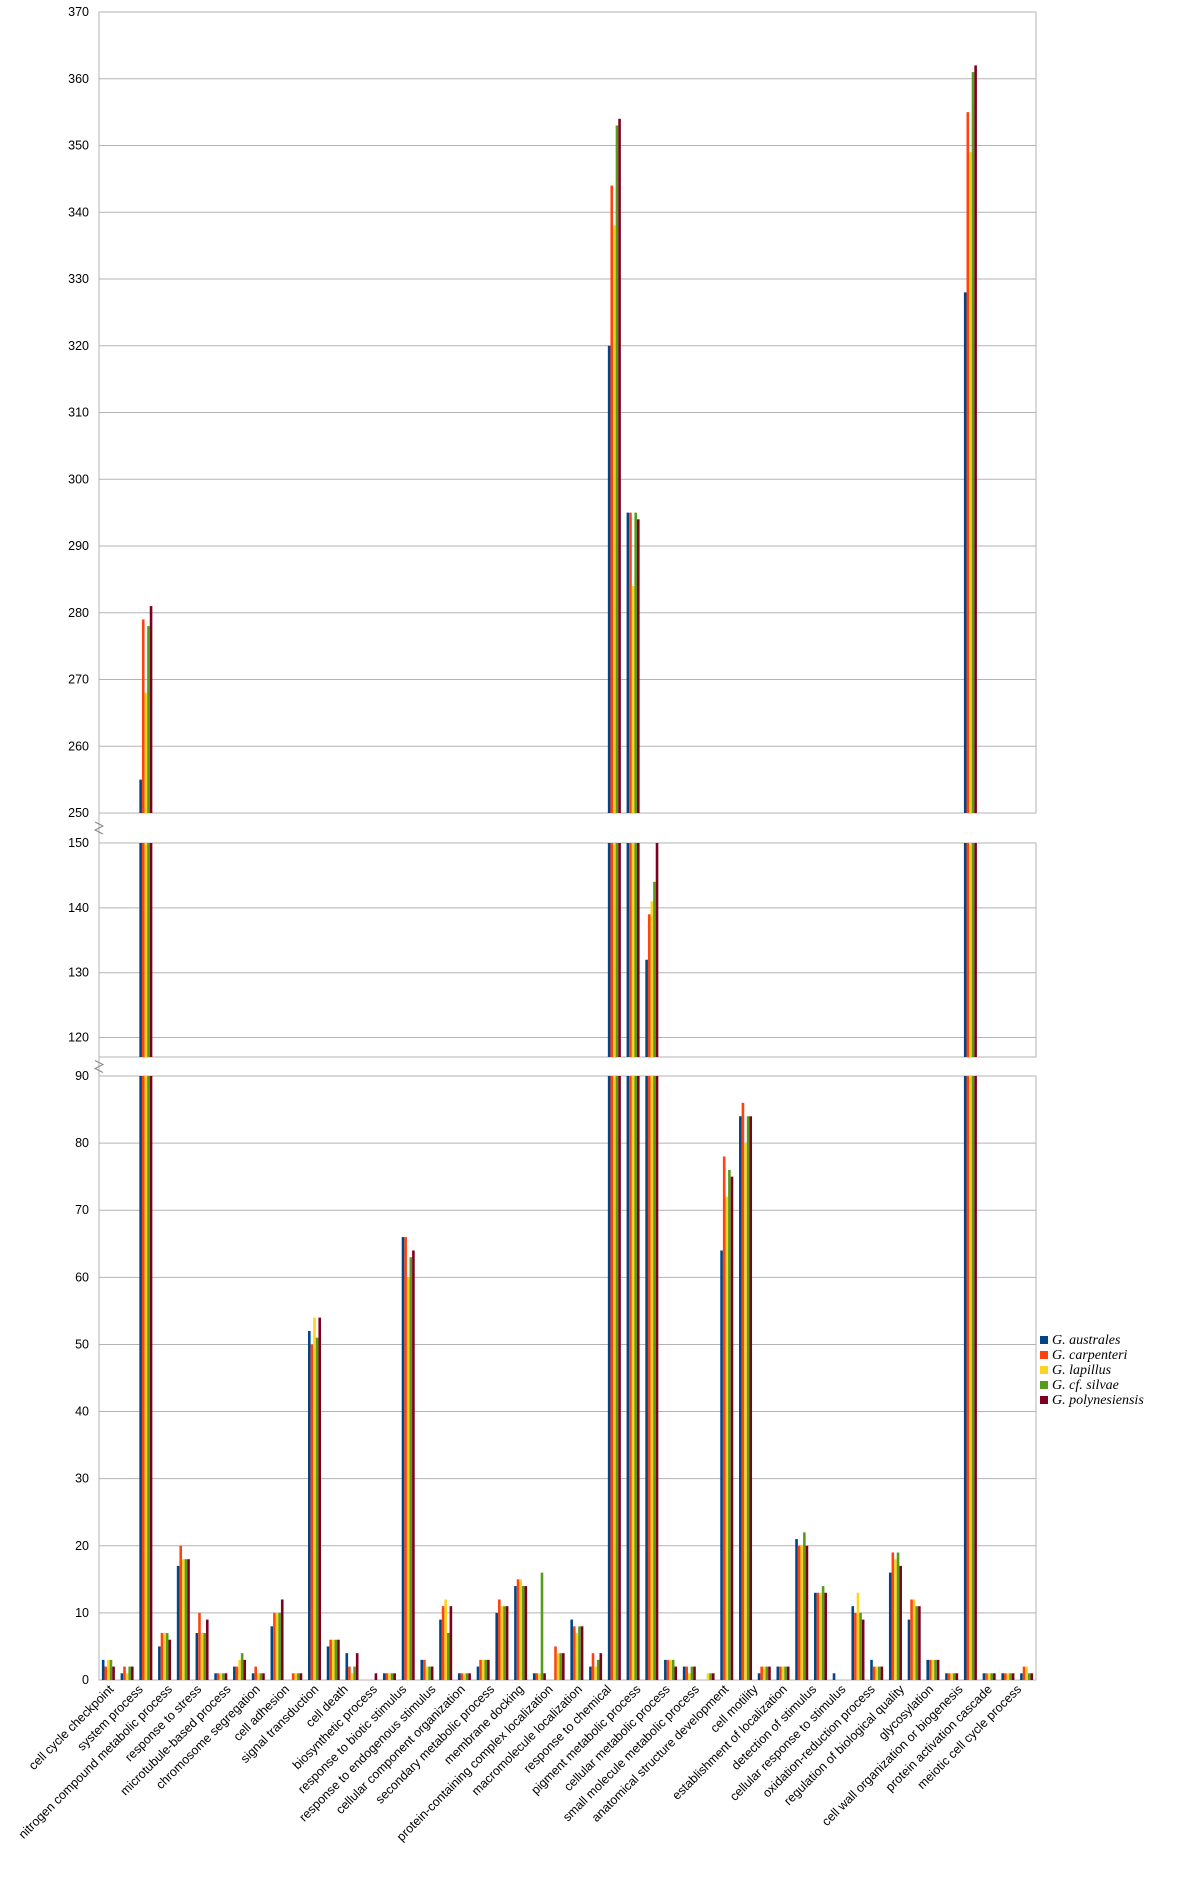 The image size is (1179, 1880). What do you see at coordinates (82, 1613) in the screenshot?
I see `y-tick-label: 10` at bounding box center [82, 1613].